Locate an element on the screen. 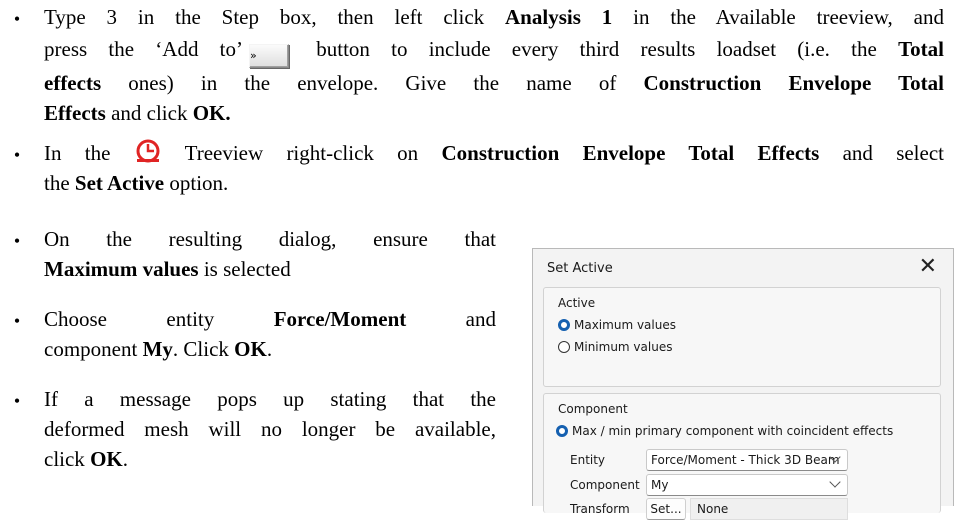 The image size is (954, 520). bold-term: Total is located at coordinates (921, 49).